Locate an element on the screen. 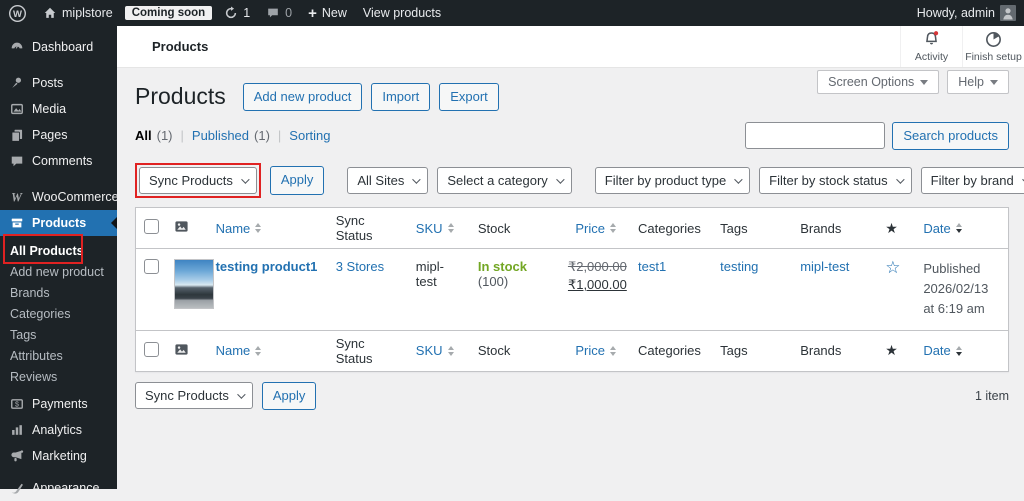 Image resolution: width=1024 pixels, height=501 pixels. sidebar-item-attributes: Attributes is located at coordinates (58, 355).